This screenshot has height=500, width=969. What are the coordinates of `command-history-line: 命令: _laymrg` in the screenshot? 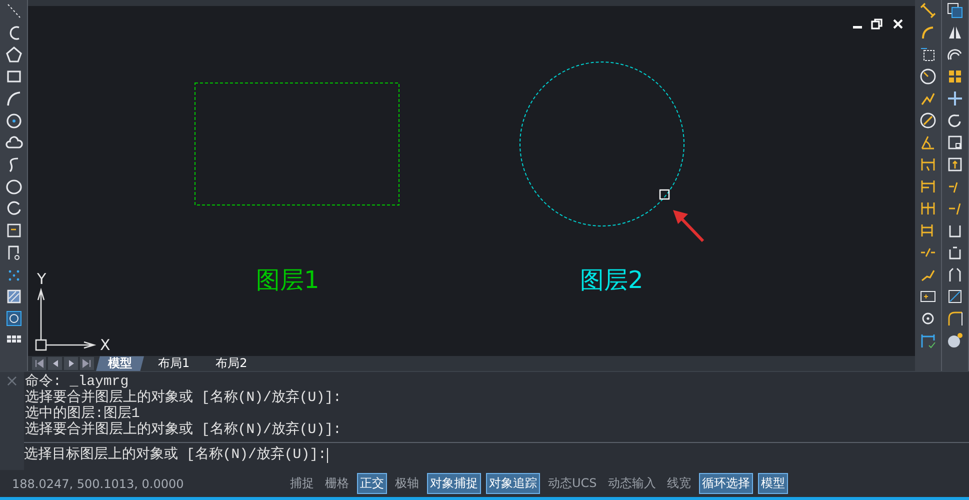 It's located at (76, 382).